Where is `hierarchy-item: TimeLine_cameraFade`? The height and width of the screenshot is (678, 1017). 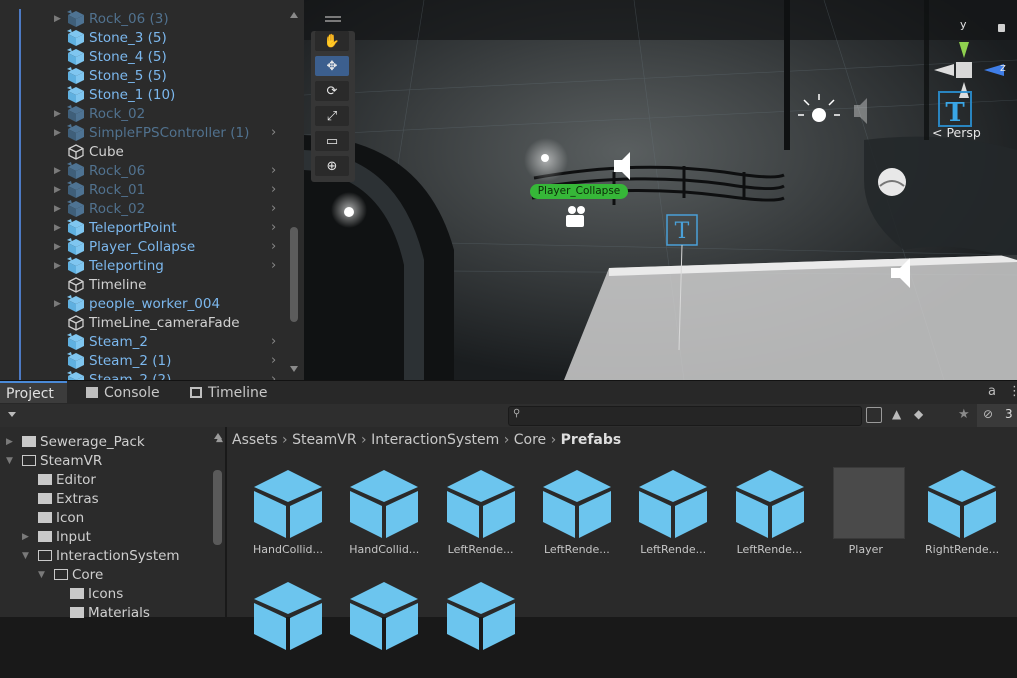
hierarchy-item: TimeLine_cameraFade is located at coordinates (145, 322).